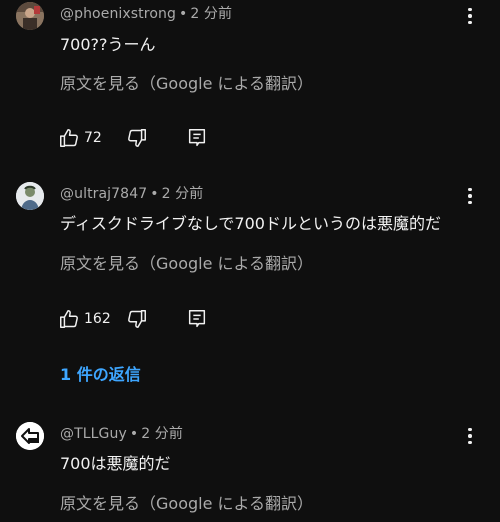  Describe the element at coordinates (93, 138) in the screenshot. I see `like-count: 72` at that location.